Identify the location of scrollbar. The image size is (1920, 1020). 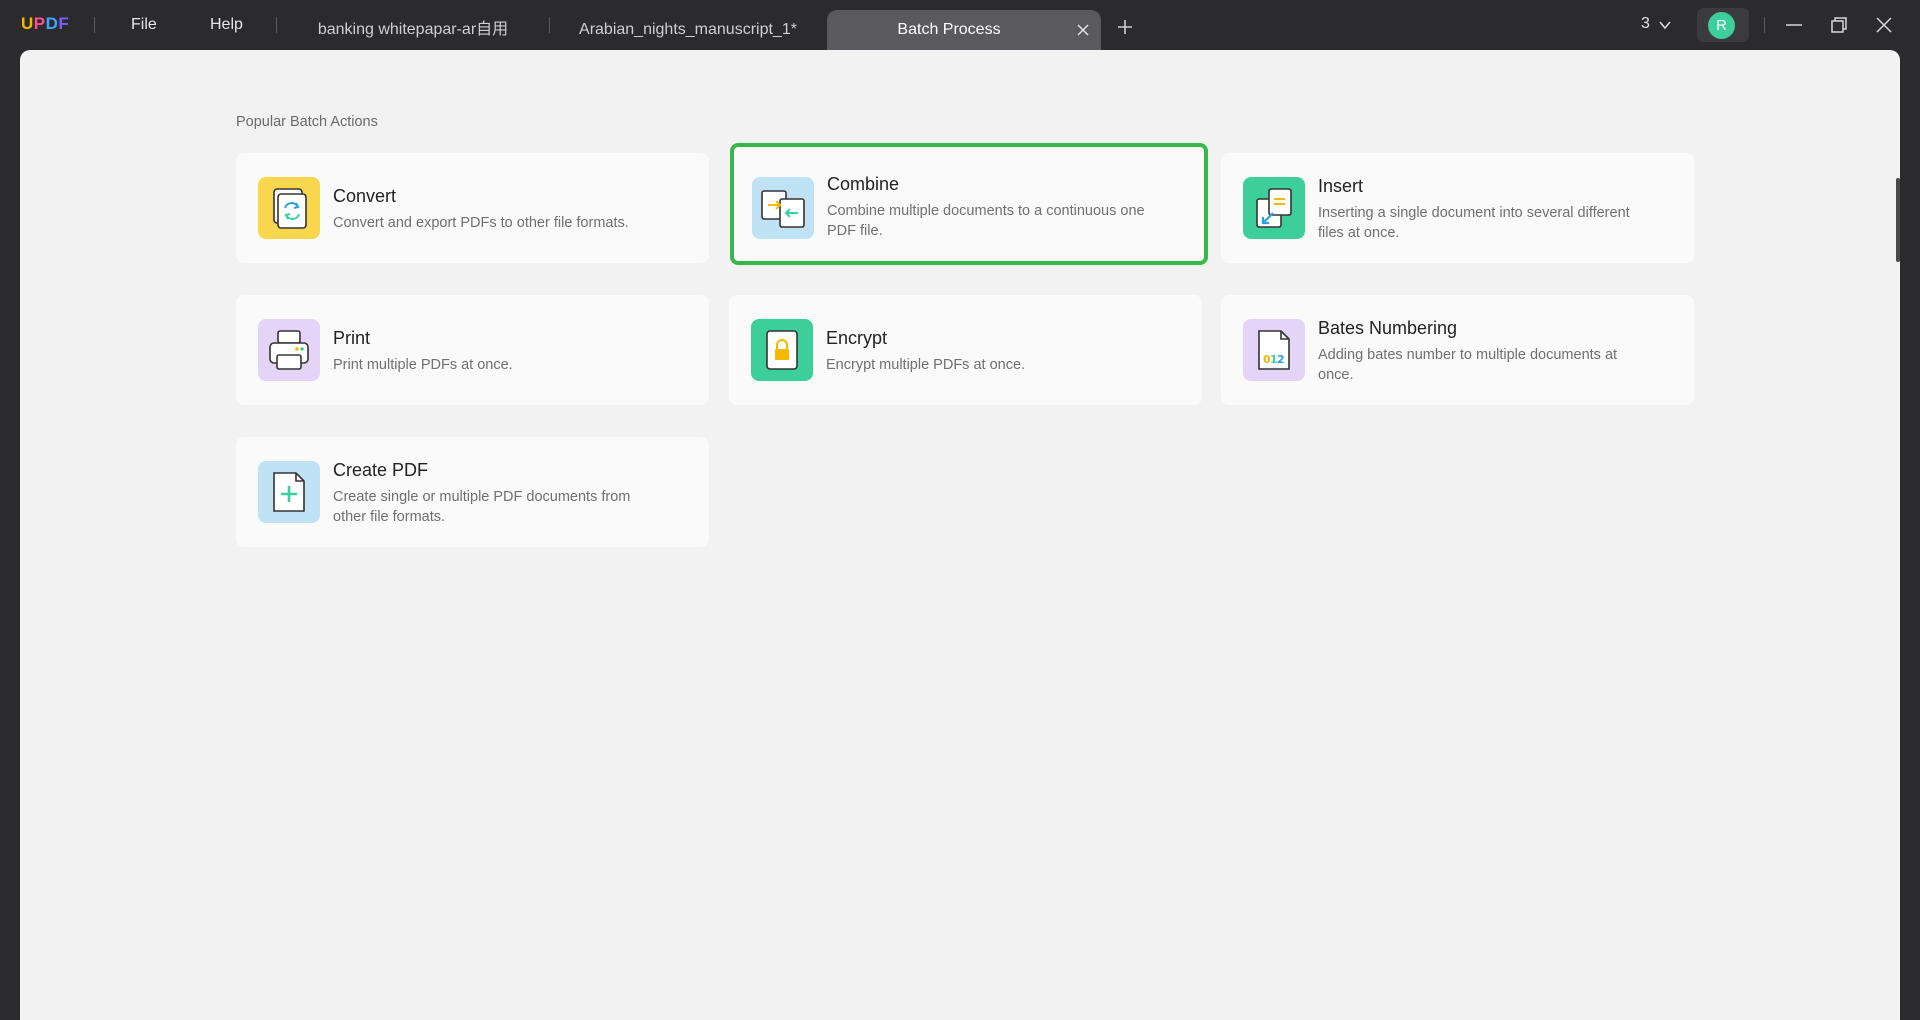
(1898, 220).